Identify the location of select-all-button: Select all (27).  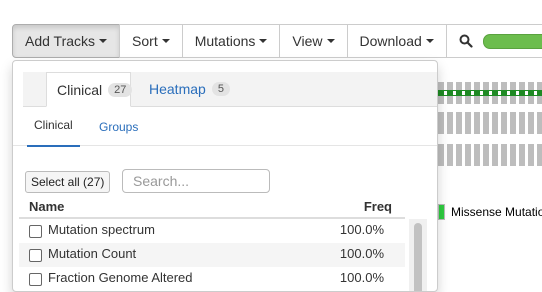
(68, 182).